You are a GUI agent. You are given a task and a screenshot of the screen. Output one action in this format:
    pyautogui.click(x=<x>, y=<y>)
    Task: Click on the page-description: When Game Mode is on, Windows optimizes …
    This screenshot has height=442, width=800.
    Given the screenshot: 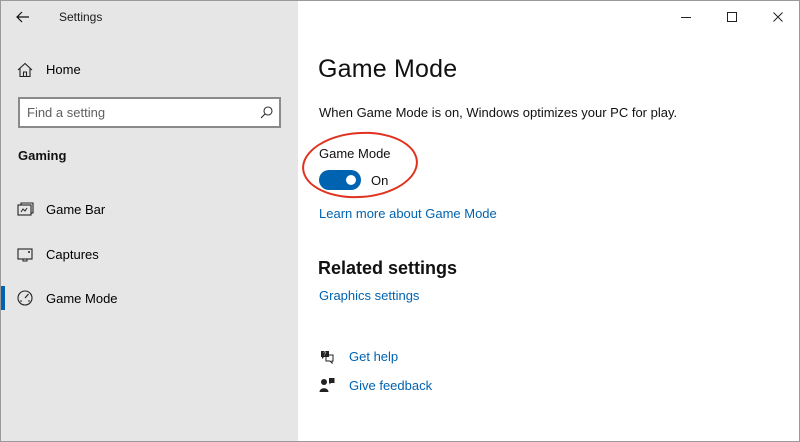 What is the action you would take?
    pyautogui.click(x=498, y=112)
    